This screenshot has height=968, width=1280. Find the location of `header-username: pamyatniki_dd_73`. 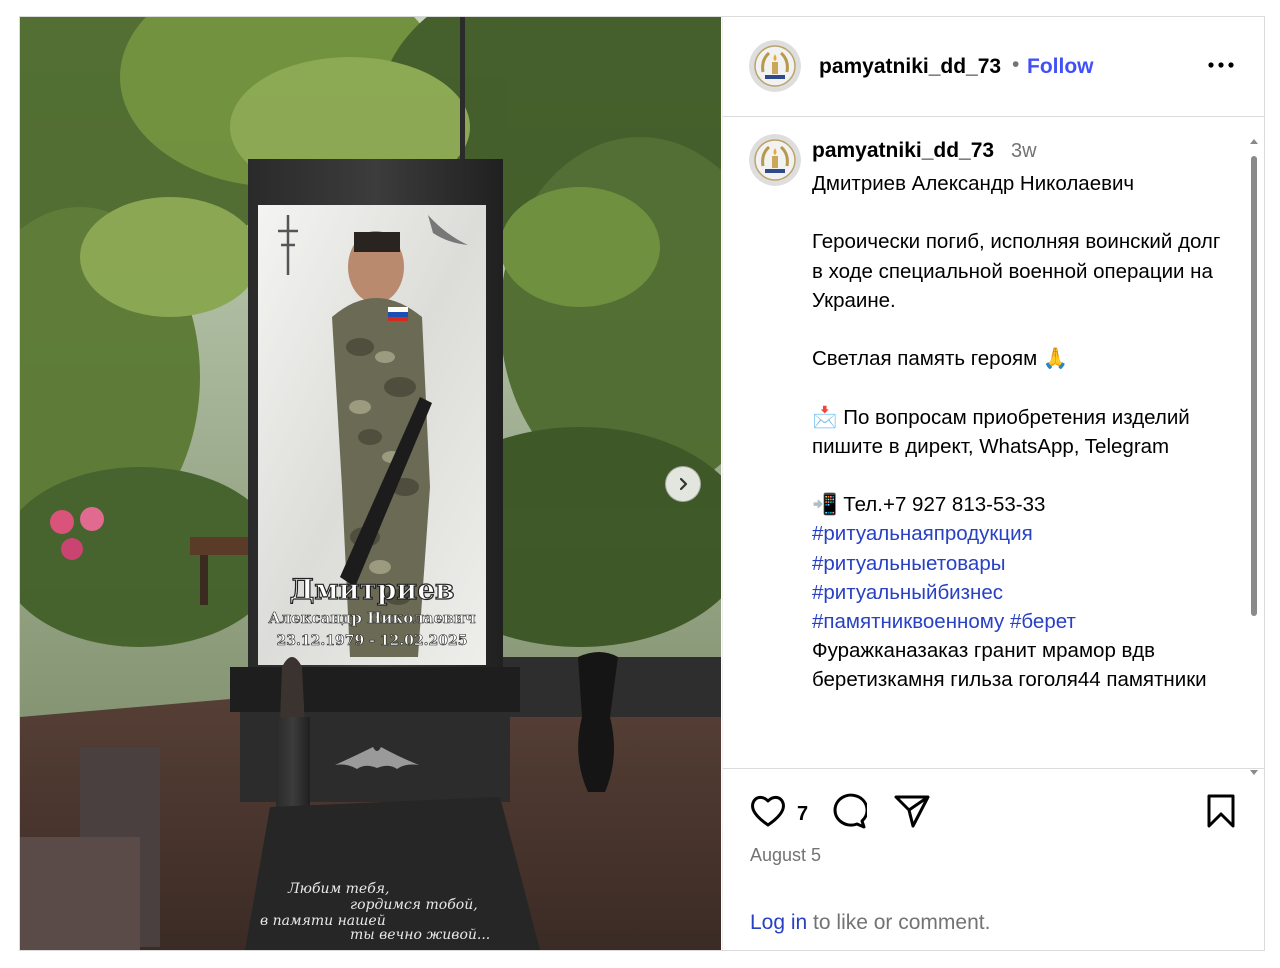

header-username: pamyatniki_dd_73 is located at coordinates (910, 67).